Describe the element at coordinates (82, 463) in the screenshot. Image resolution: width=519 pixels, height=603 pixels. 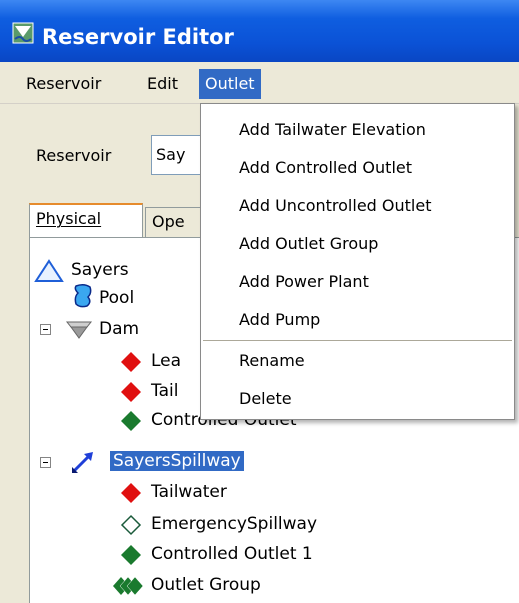
I see `spillway-icon` at that location.